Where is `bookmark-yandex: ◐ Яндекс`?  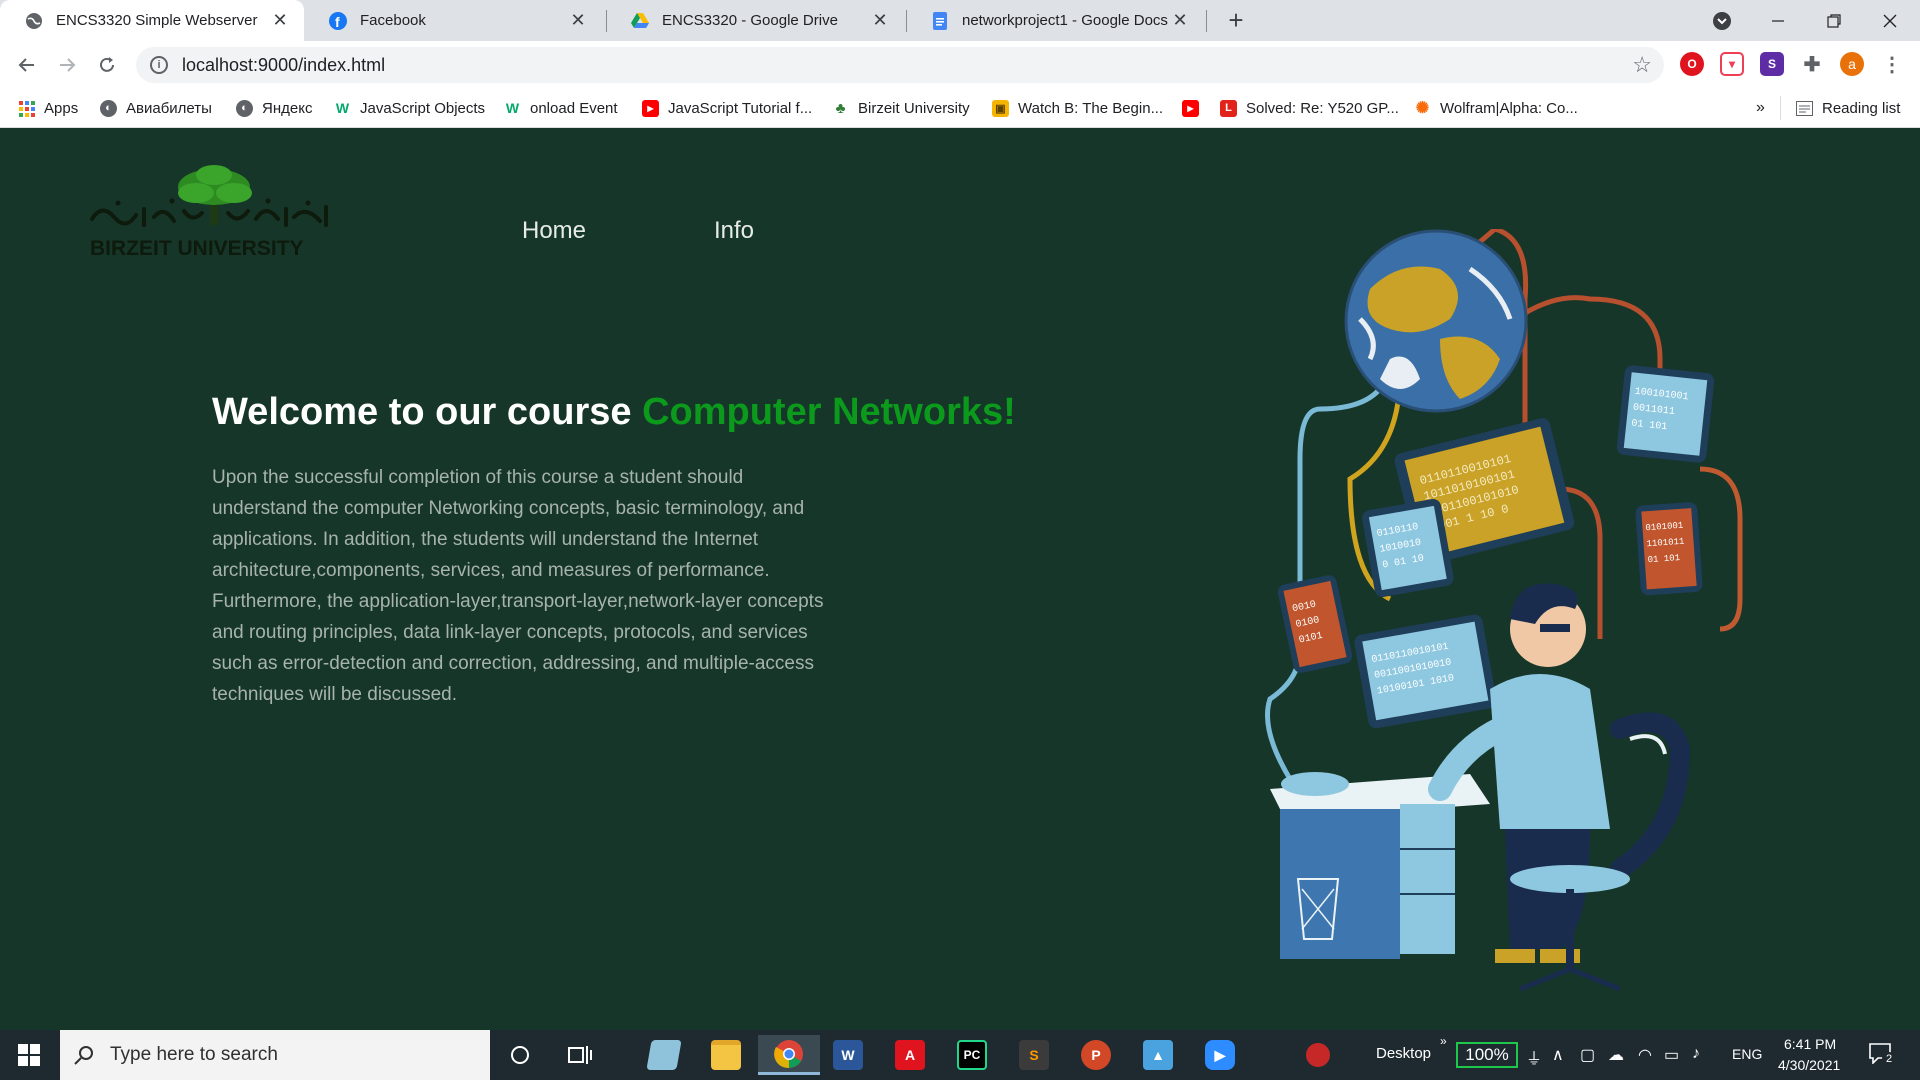
bookmark-yandex: ◐ Яндекс is located at coordinates (274, 108).